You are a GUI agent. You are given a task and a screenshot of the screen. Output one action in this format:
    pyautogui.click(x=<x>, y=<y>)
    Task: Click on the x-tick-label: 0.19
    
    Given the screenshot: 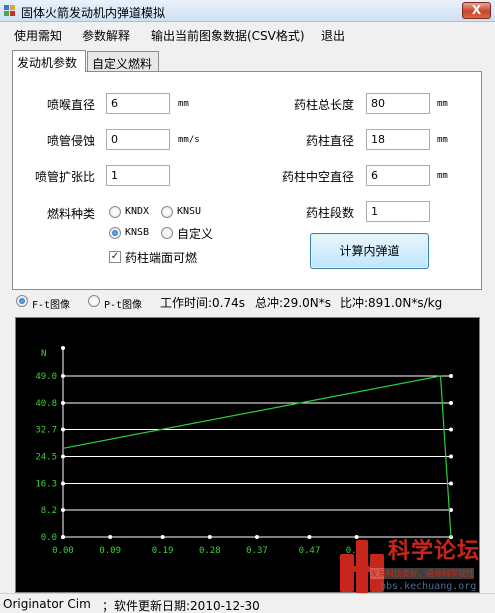 What is the action you would take?
    pyautogui.click(x=163, y=551)
    